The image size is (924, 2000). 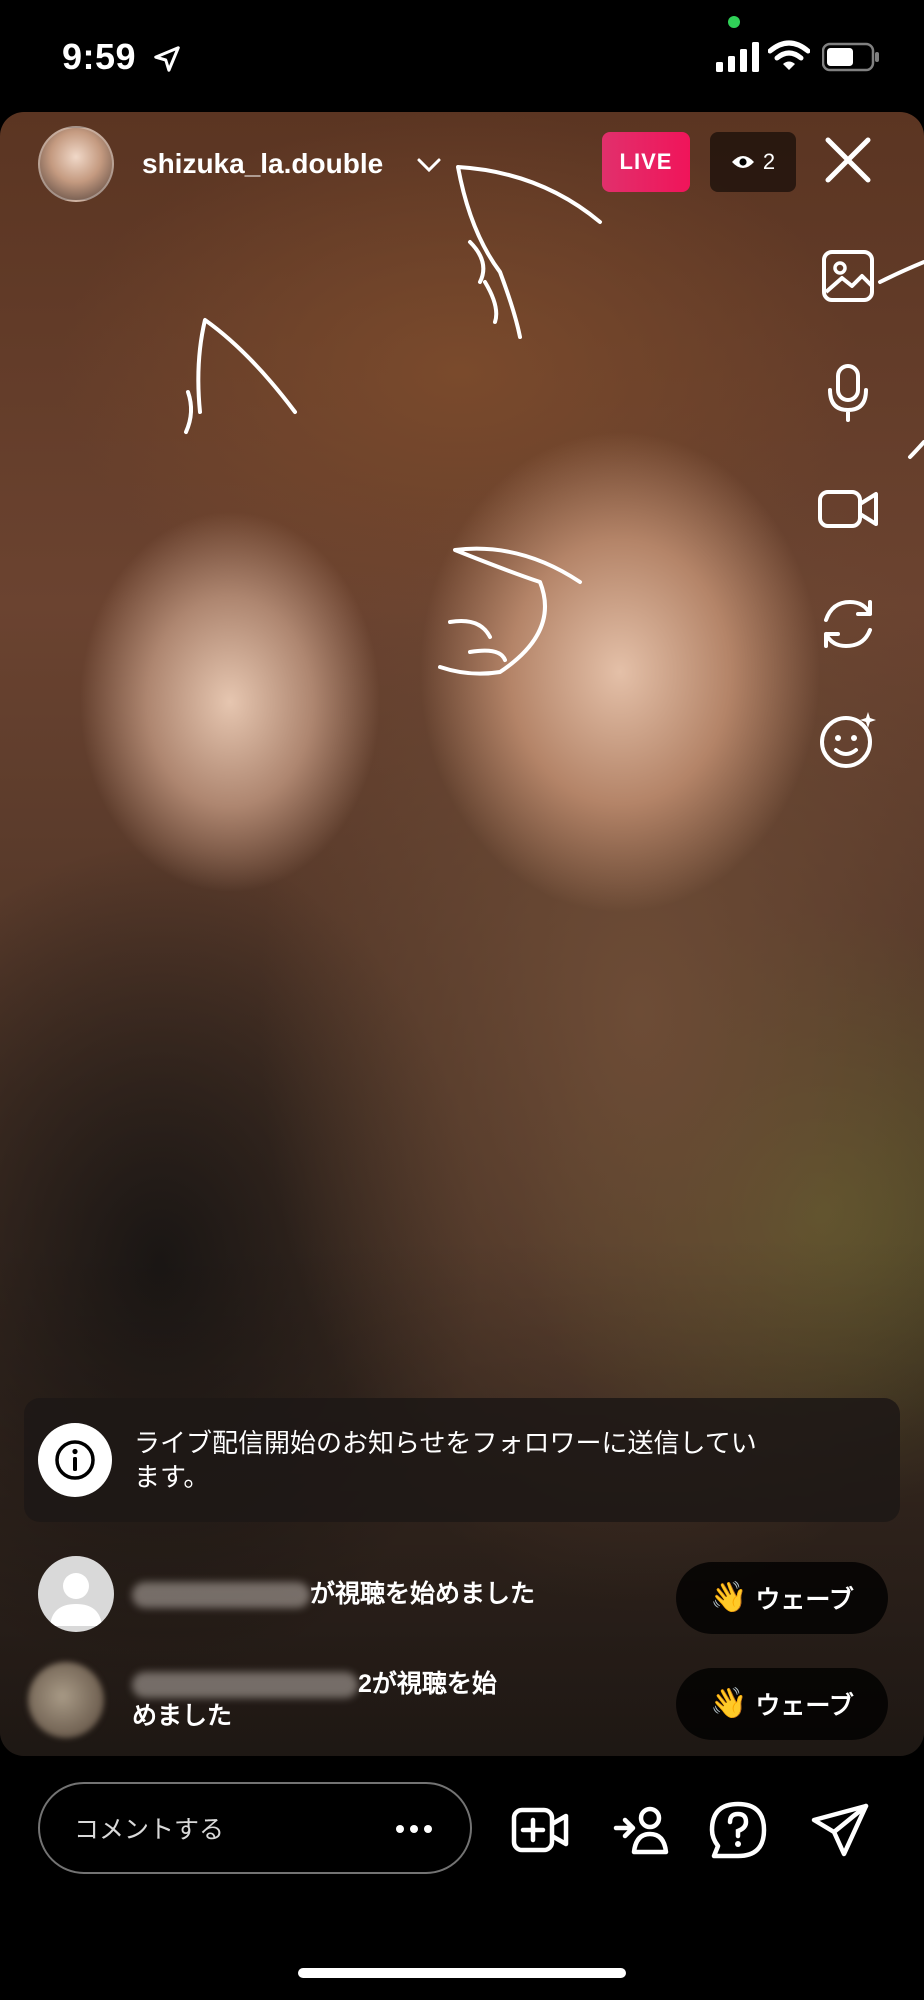 What do you see at coordinates (75, 1460) in the screenshot?
I see `info-icon` at bounding box center [75, 1460].